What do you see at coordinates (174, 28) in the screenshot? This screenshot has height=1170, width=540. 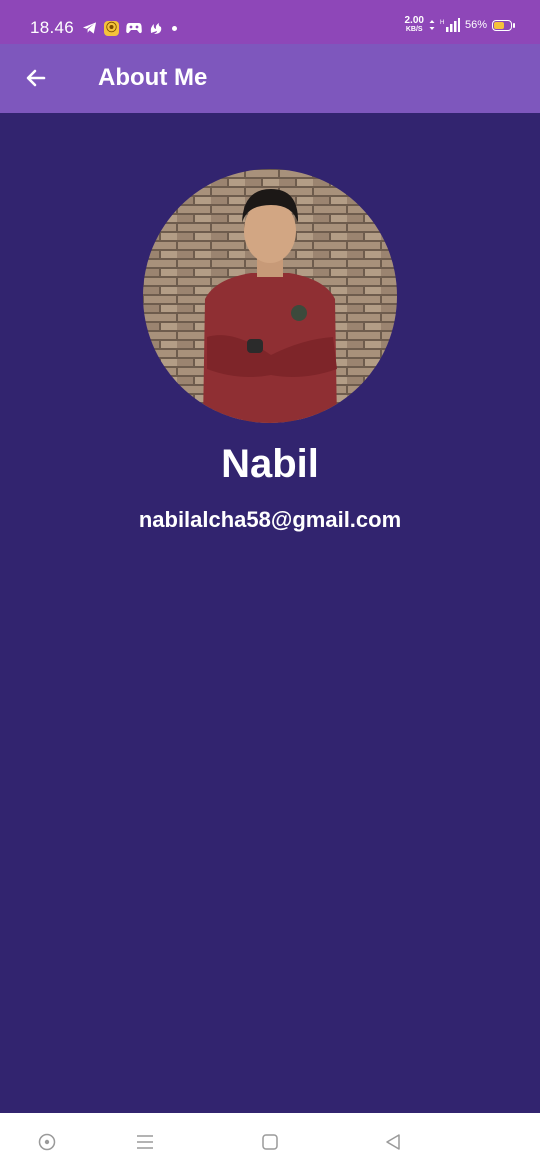 I see `notification-dot-icon` at bounding box center [174, 28].